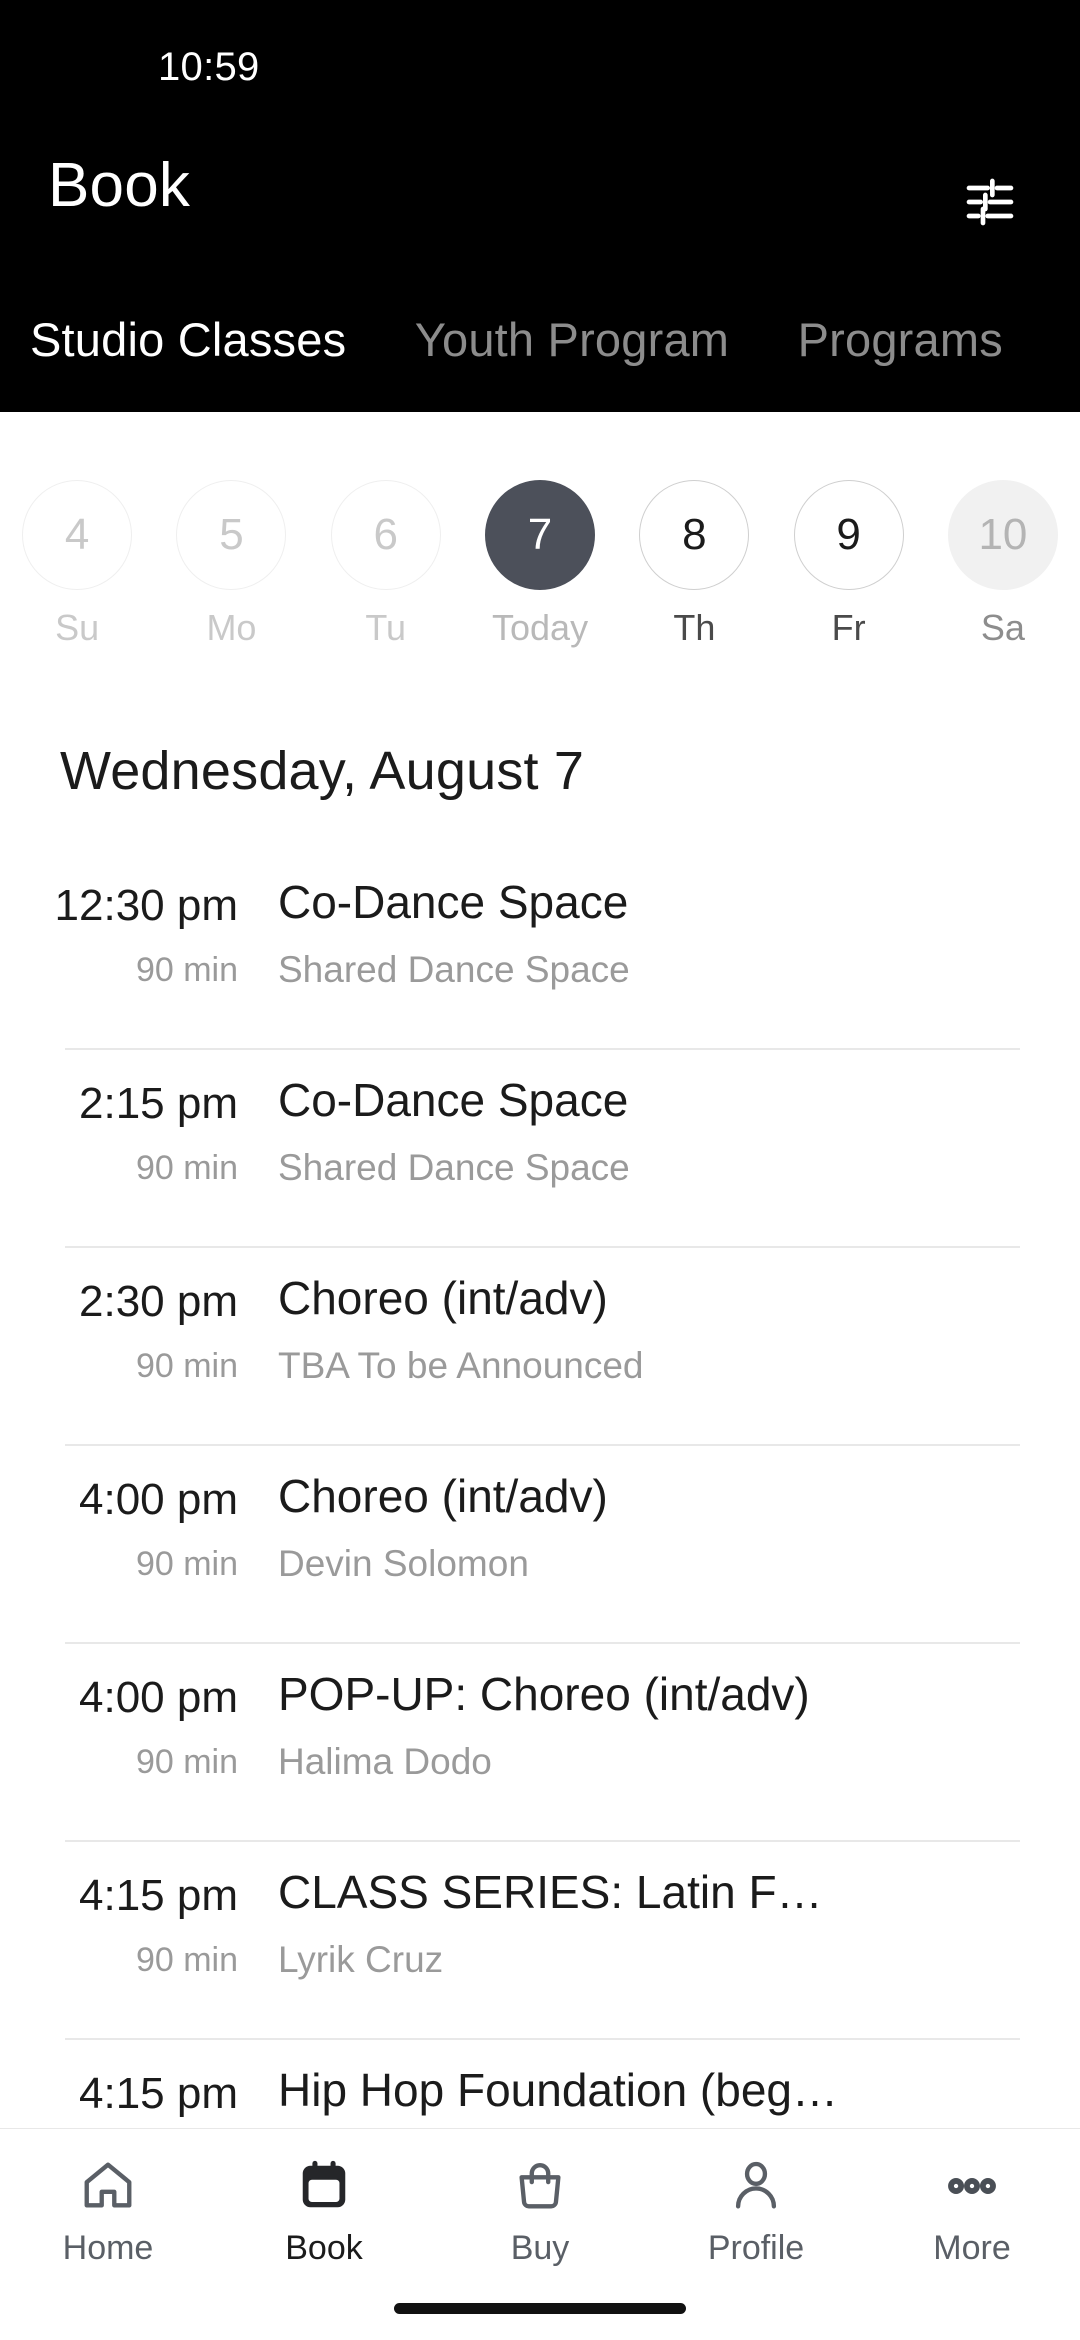  Describe the element at coordinates (324, 2186) in the screenshot. I see `calendar-icon` at that location.